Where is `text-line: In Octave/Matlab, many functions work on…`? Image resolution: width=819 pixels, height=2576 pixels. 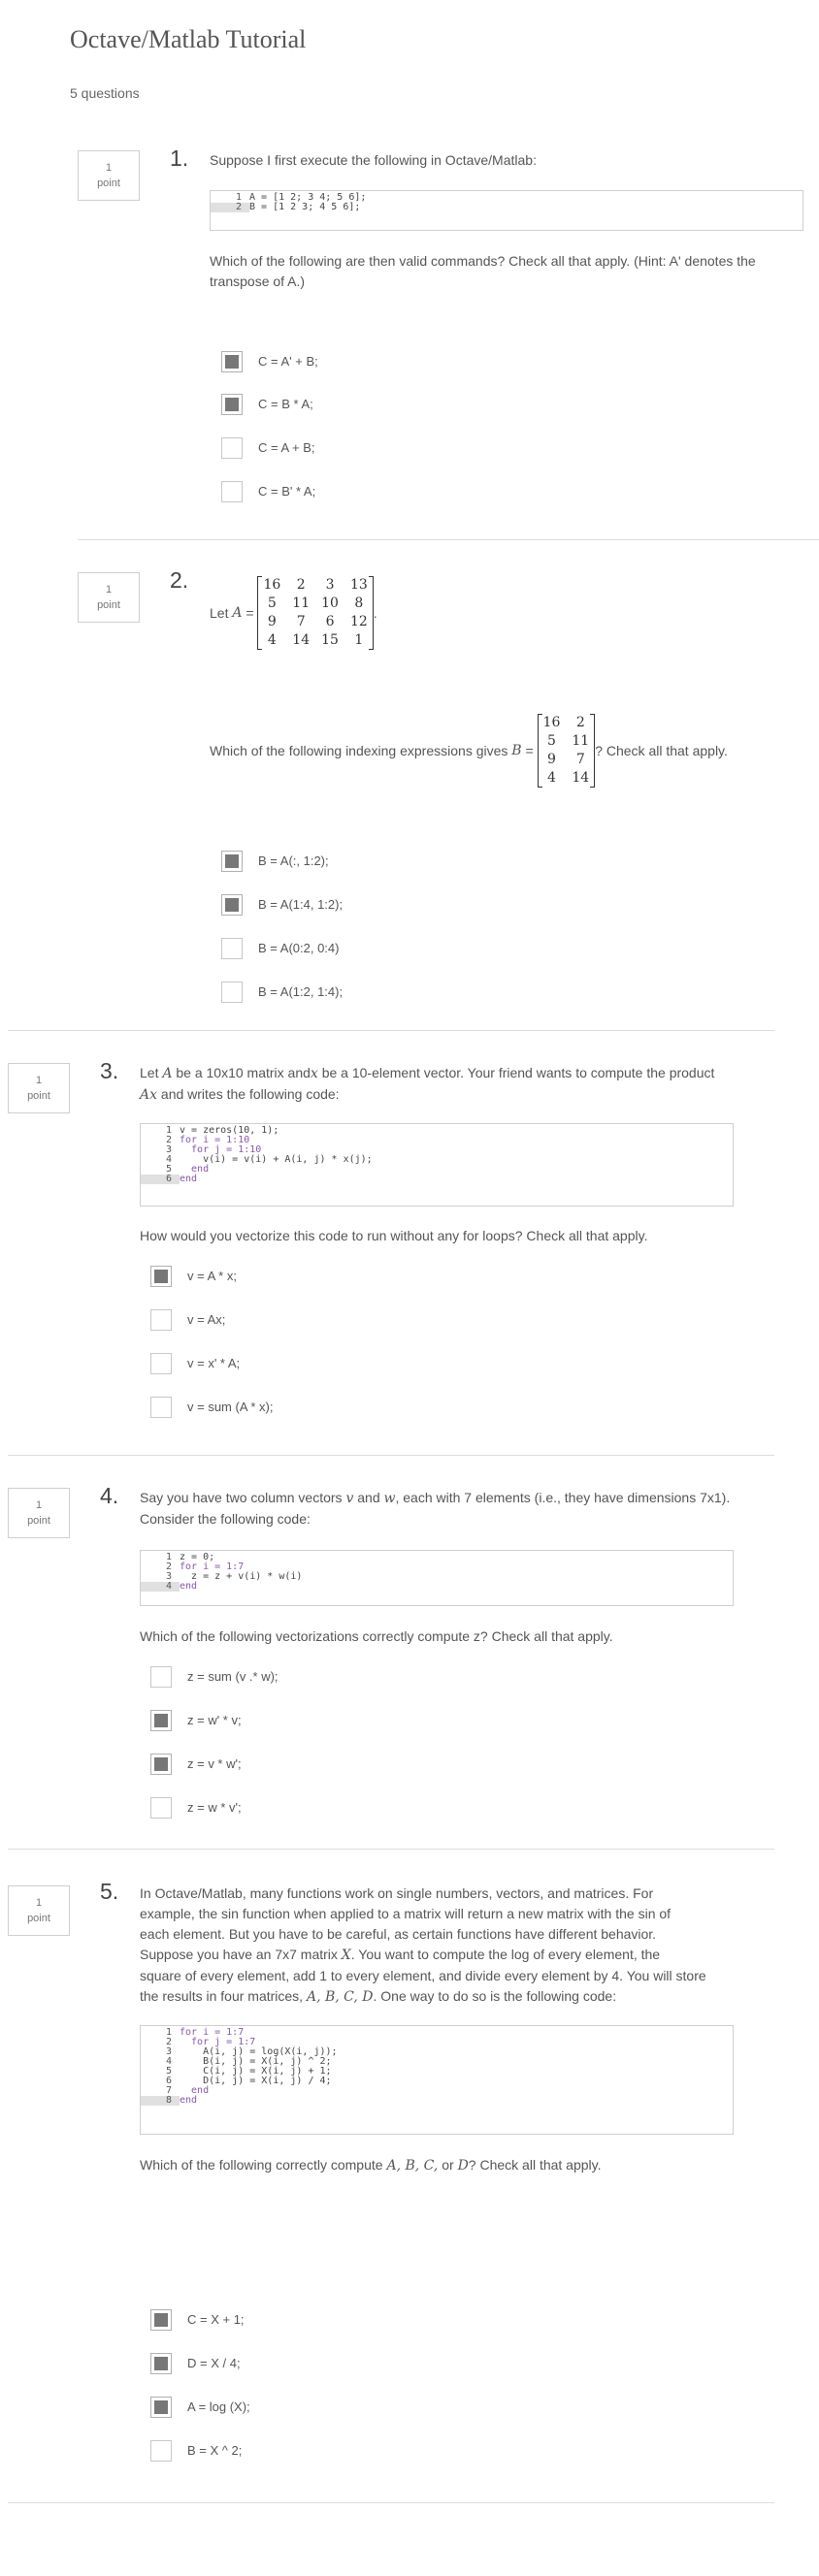 text-line: In Octave/Matlab, many functions work on… is located at coordinates (397, 1893).